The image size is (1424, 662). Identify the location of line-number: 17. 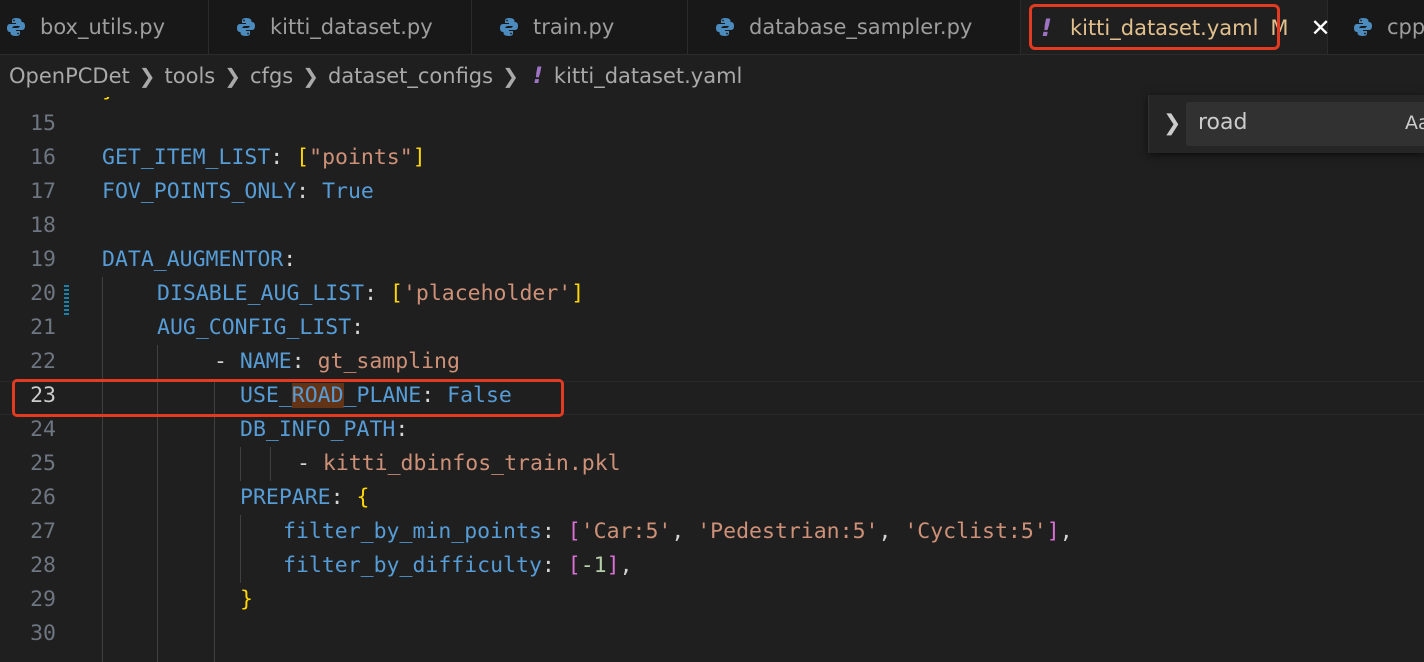
(43, 191).